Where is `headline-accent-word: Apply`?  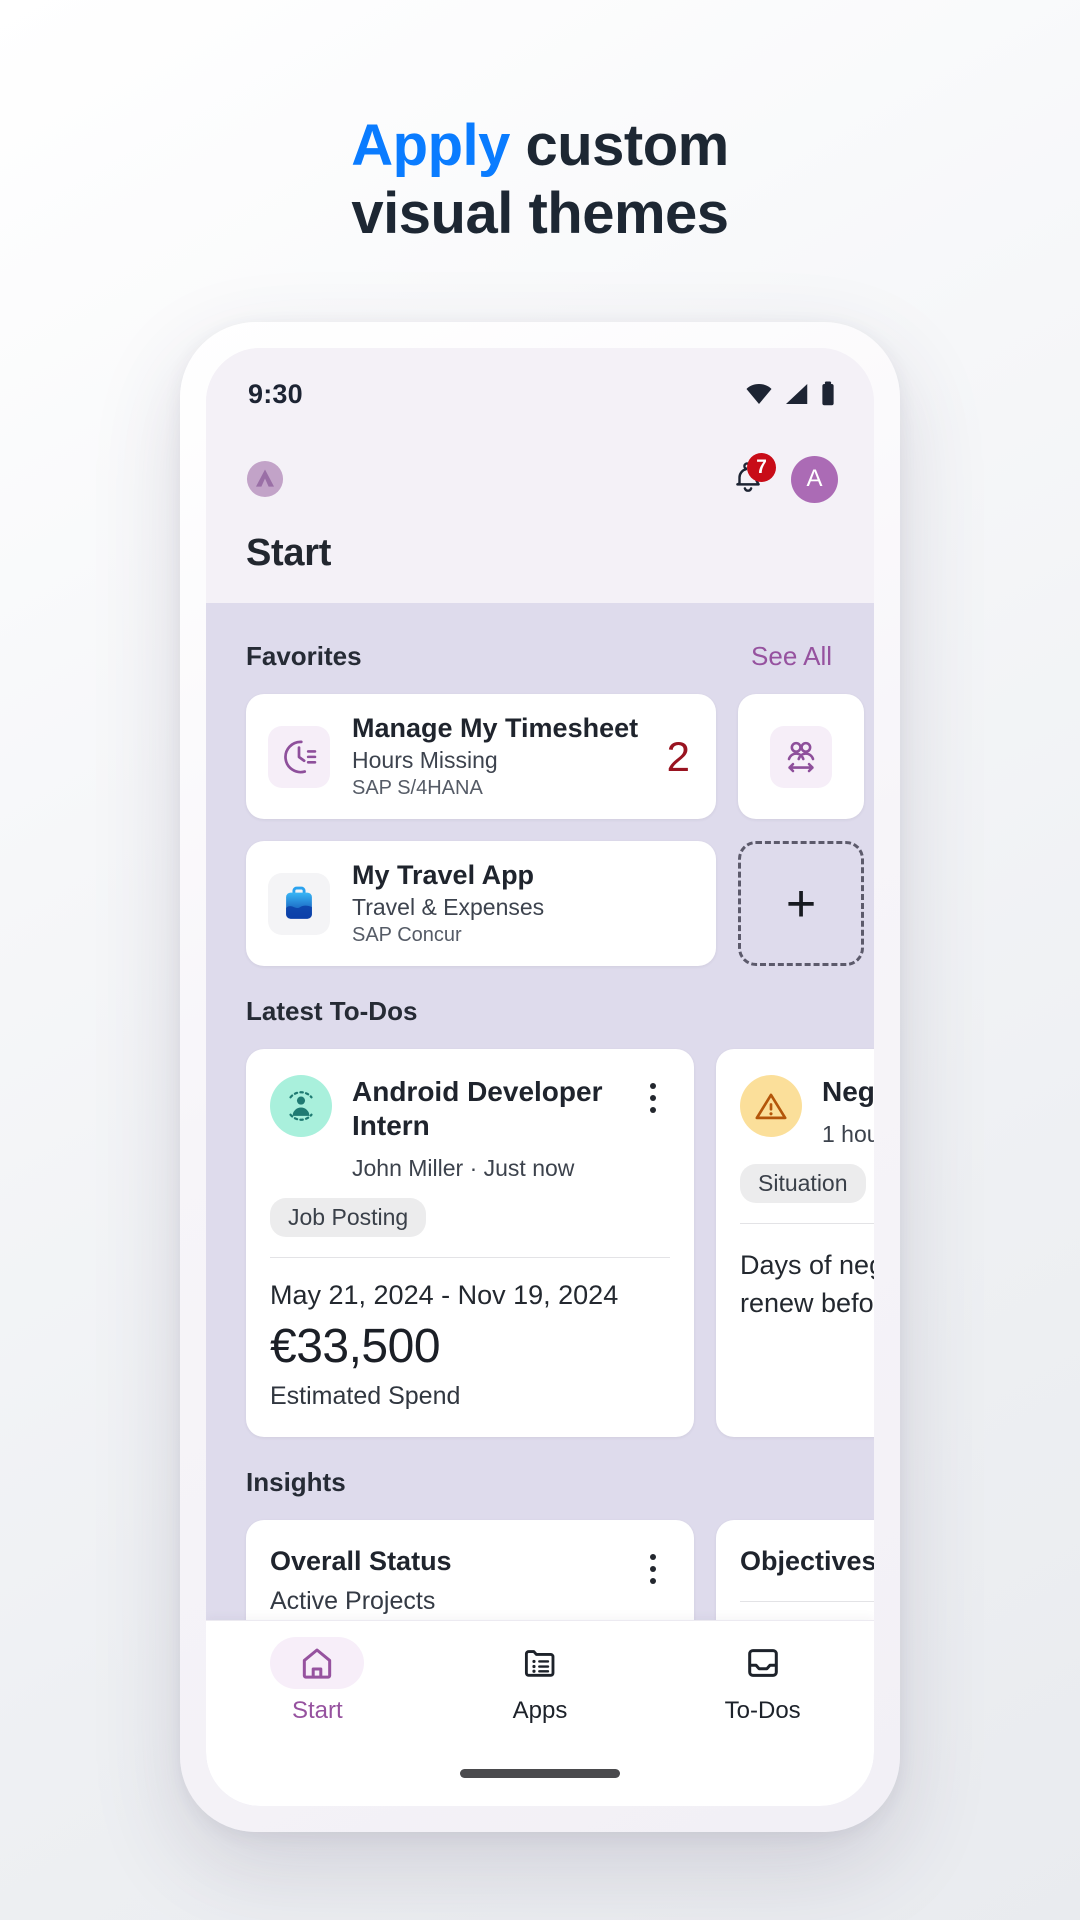 headline-accent-word: Apply is located at coordinates (430, 145).